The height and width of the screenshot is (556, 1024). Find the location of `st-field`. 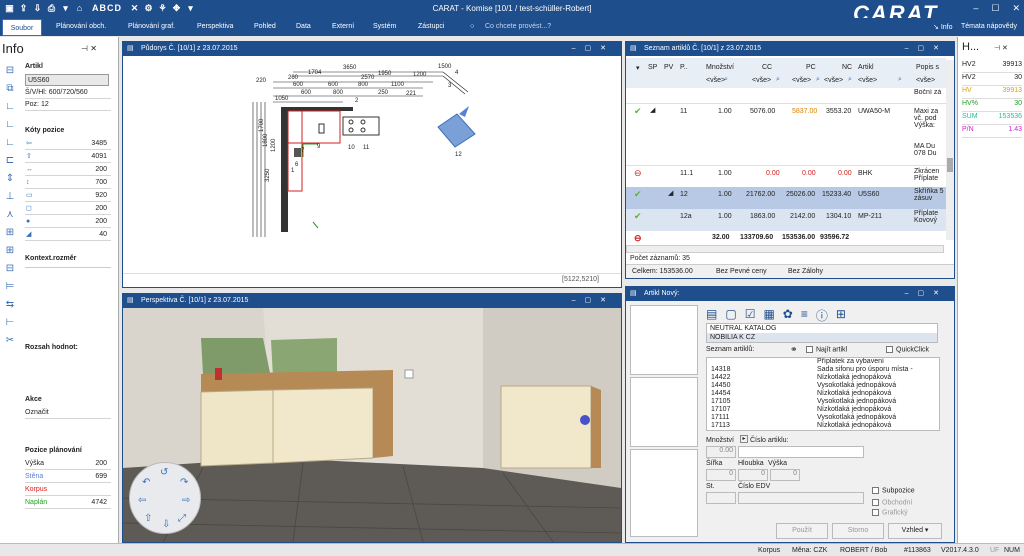

st-field is located at coordinates (721, 498).